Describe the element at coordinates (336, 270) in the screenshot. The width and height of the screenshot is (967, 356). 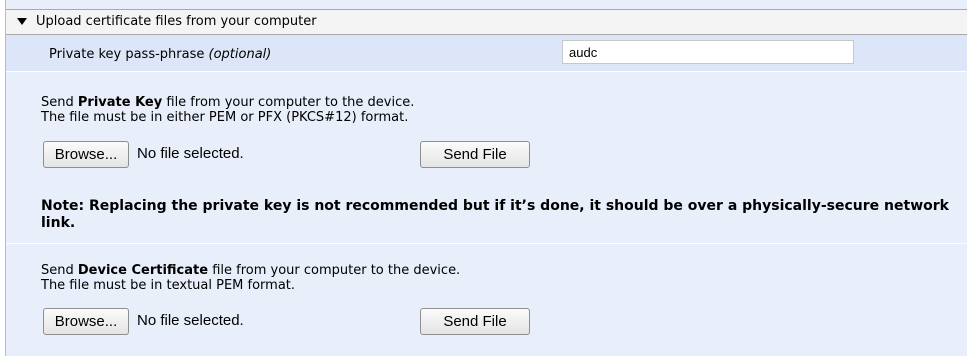
I see `device-cert-instruction-post: file from your computer to the device.` at that location.